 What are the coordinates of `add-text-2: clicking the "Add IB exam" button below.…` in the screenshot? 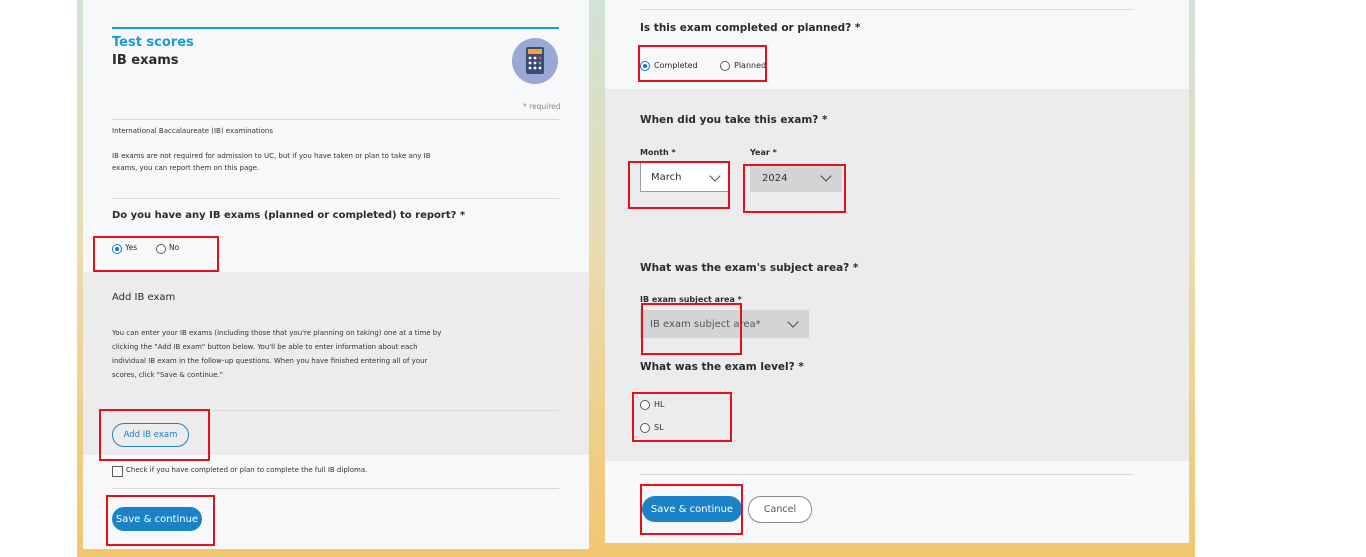 It's located at (265, 347).